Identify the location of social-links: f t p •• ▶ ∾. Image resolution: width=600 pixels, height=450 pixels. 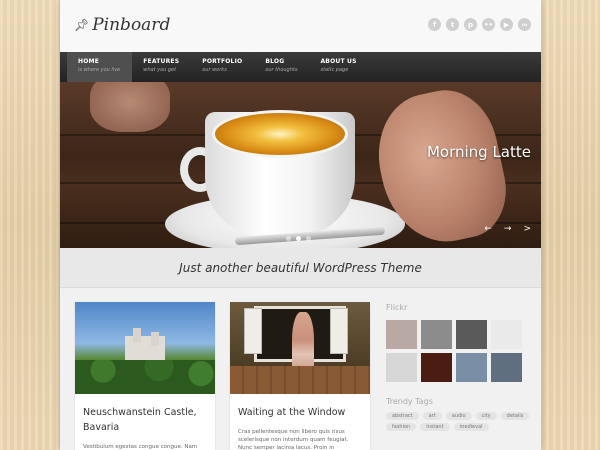
(479, 24).